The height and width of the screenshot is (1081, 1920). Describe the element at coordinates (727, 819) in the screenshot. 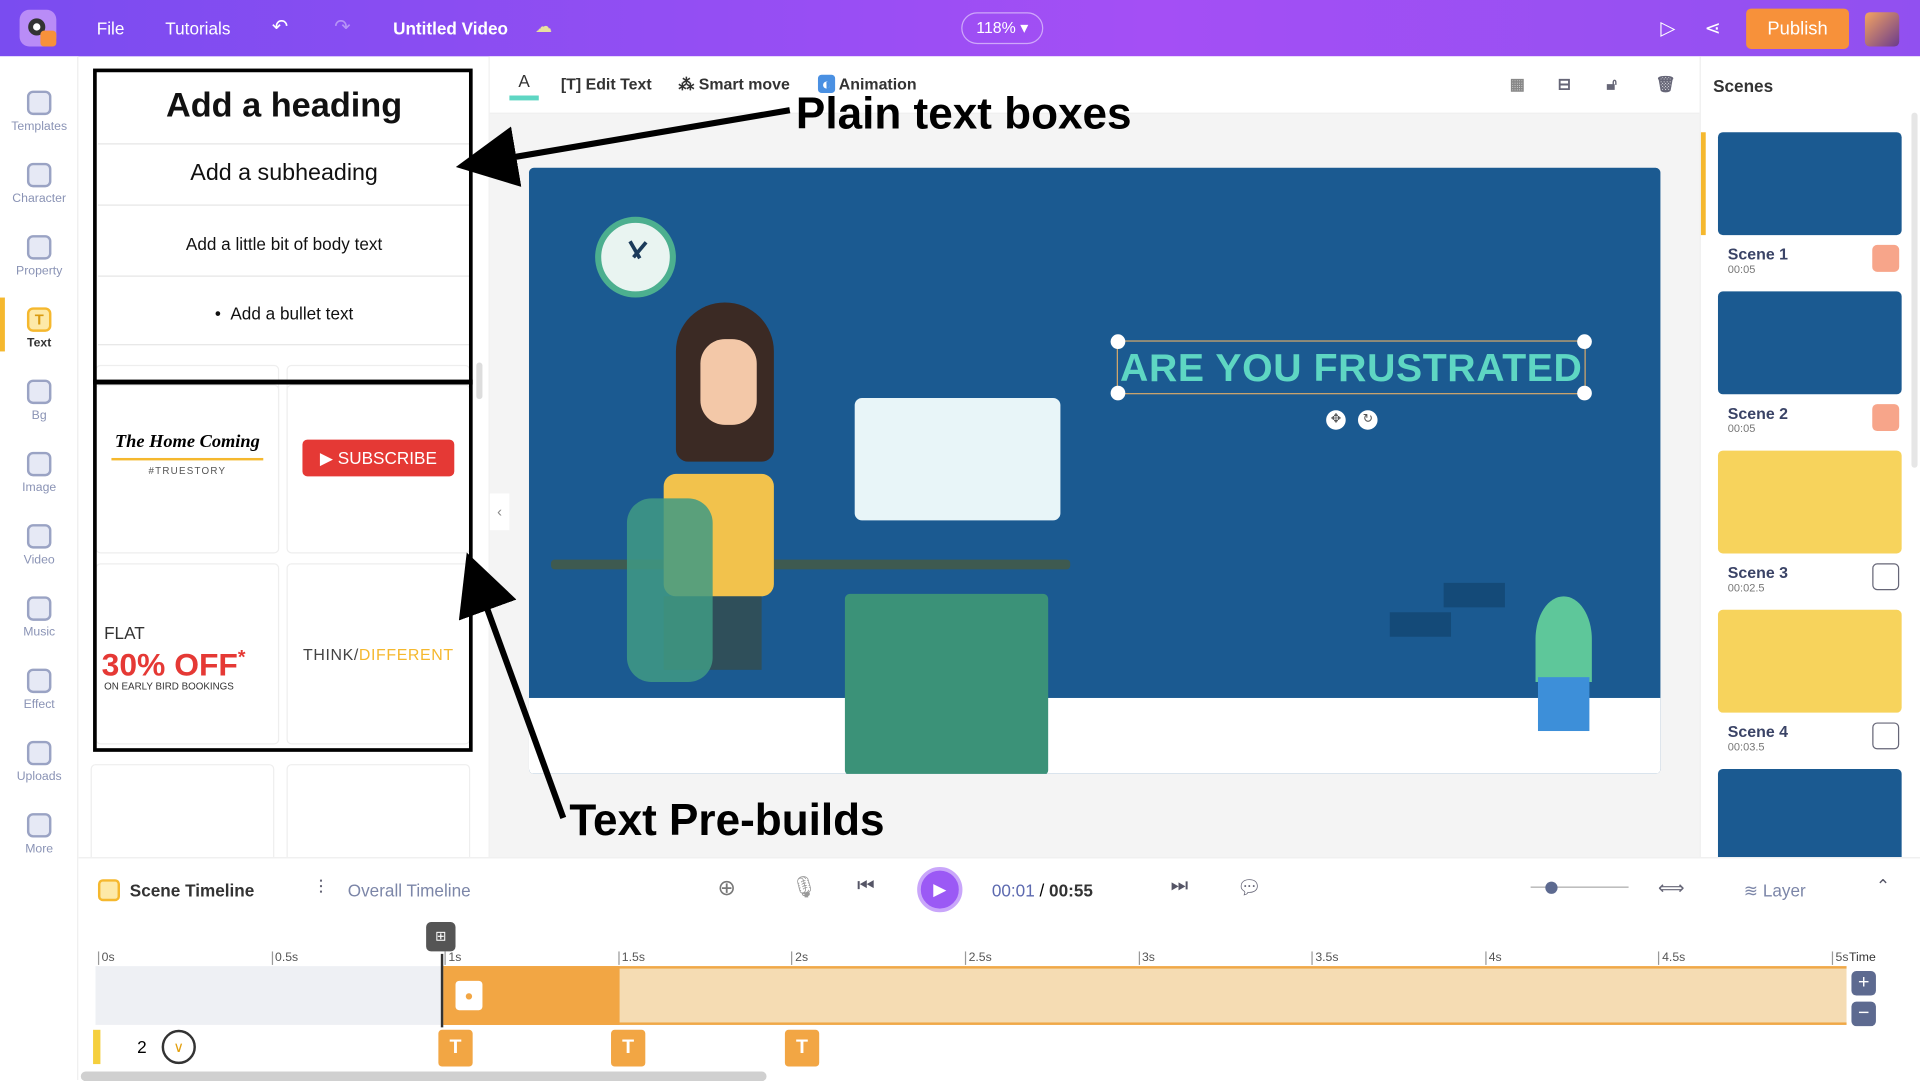

I see `annotation-prebuilds: Text Pre-builds` at that location.